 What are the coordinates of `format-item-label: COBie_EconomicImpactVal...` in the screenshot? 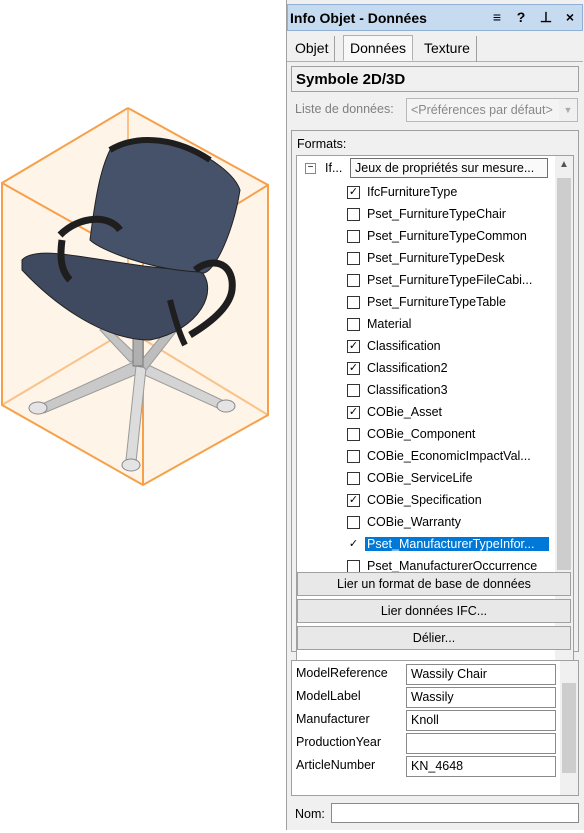 It's located at (449, 456).